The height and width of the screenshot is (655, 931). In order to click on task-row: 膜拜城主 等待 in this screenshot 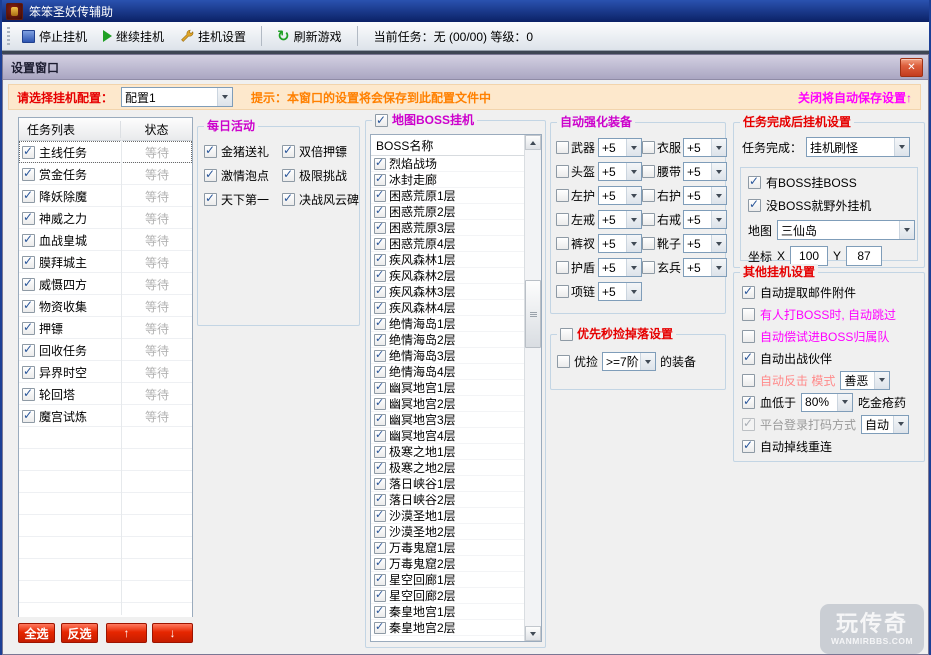, I will do `click(105, 262)`.